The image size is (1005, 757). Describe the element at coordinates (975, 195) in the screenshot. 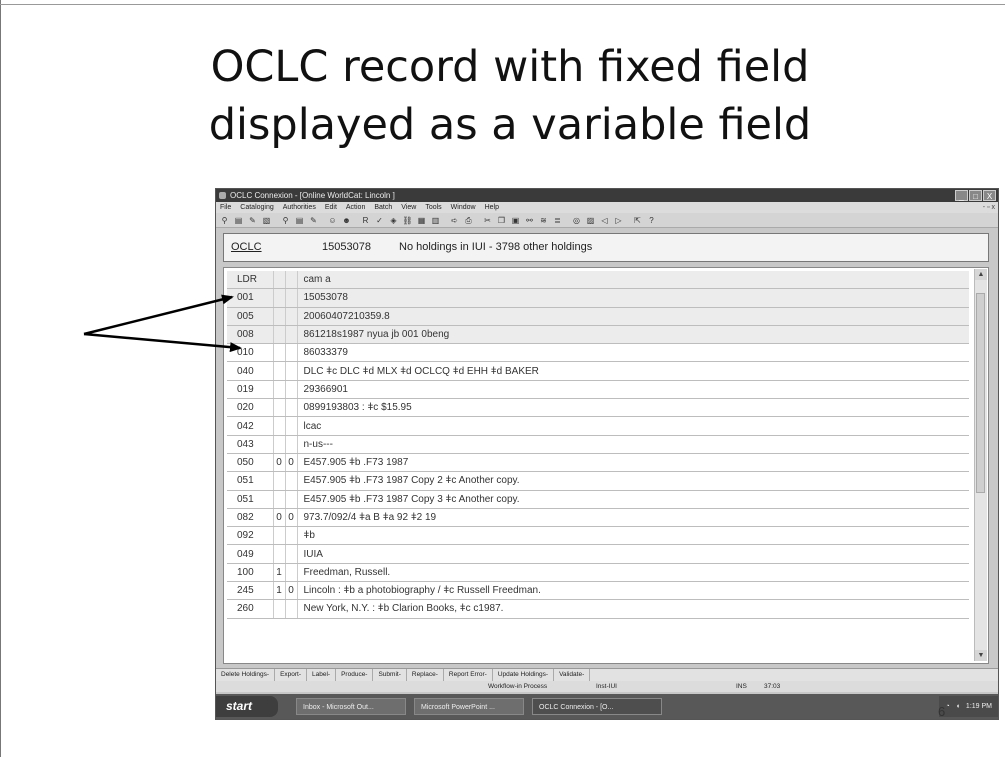

I see `maximize-button: □` at that location.